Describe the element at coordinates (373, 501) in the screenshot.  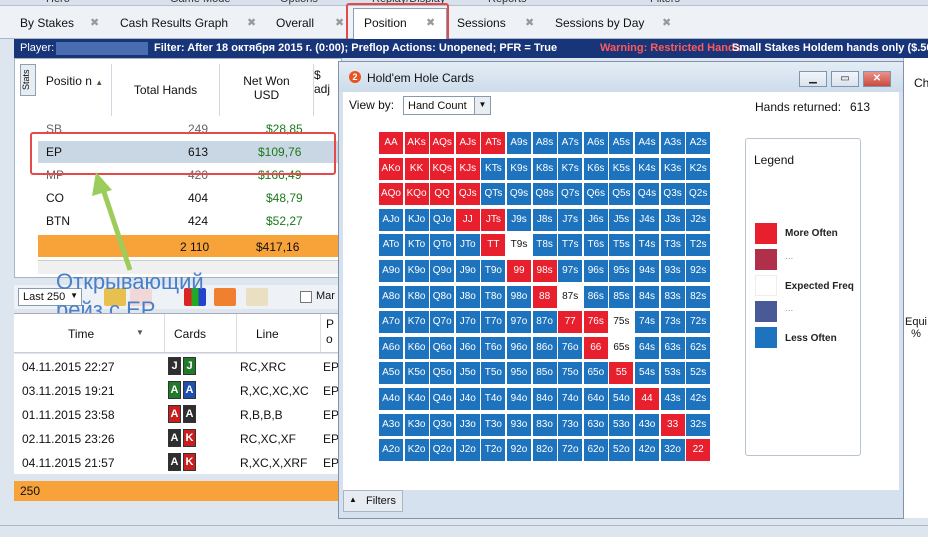
I see `filters-button: ▲ Filters` at that location.